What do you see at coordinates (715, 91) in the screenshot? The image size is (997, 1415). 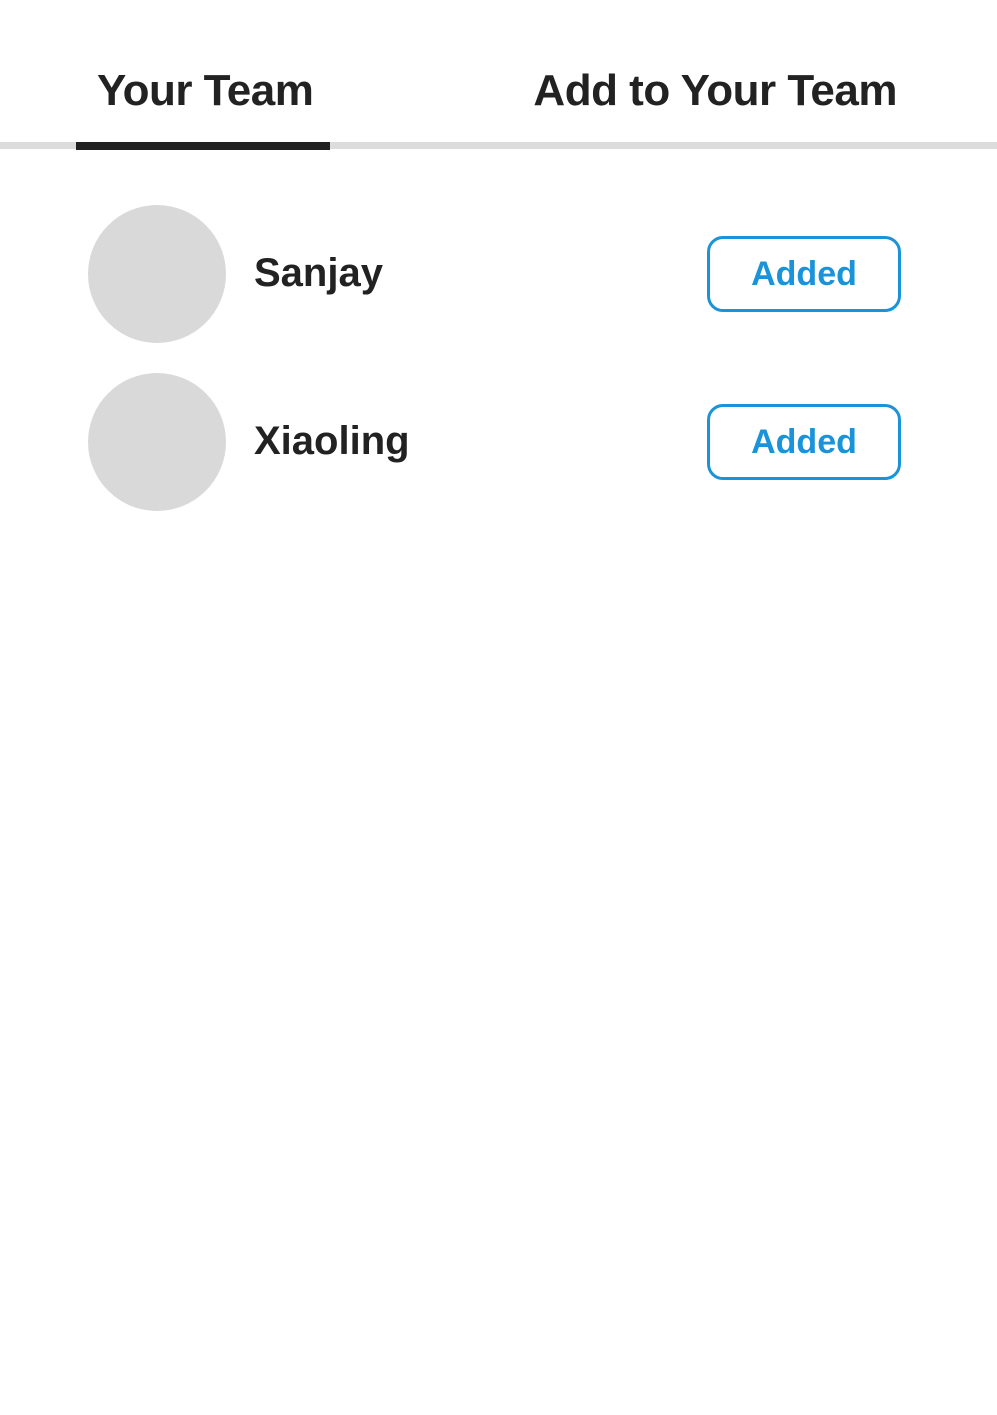 I see `tab-add-to-your-team: Add to Your Team` at bounding box center [715, 91].